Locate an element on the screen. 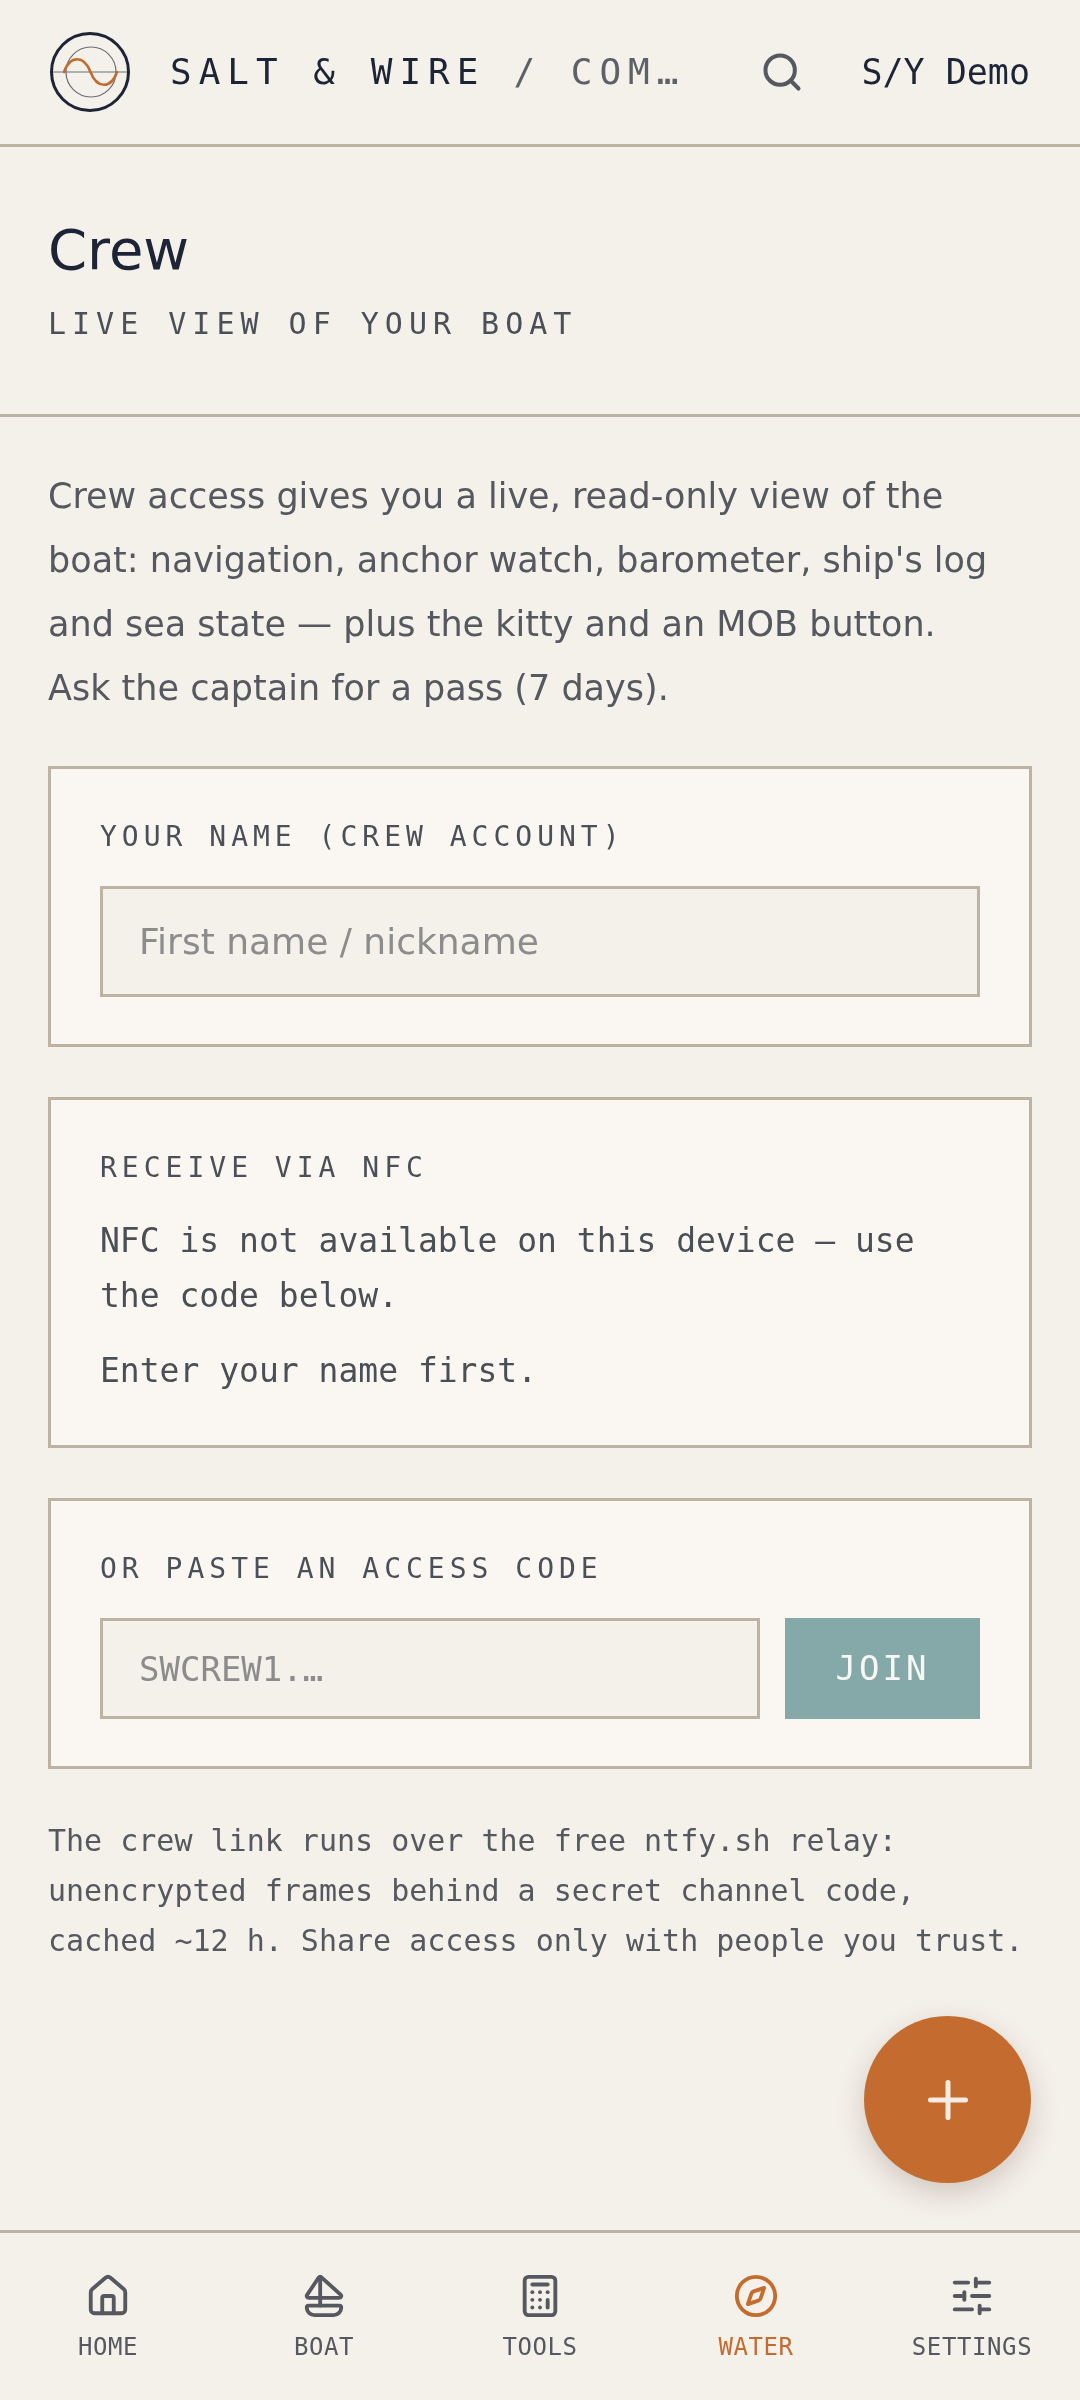  nav-tab: SETTINGS is located at coordinates (972, 2316).